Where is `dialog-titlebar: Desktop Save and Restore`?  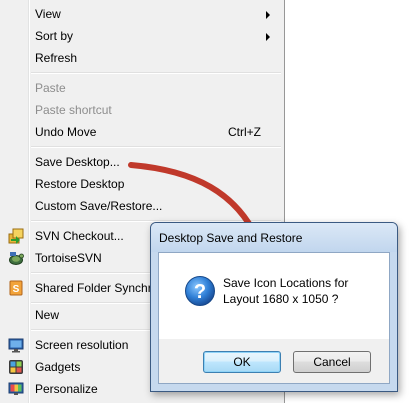 dialog-titlebar: Desktop Save and Restore is located at coordinates (274, 237).